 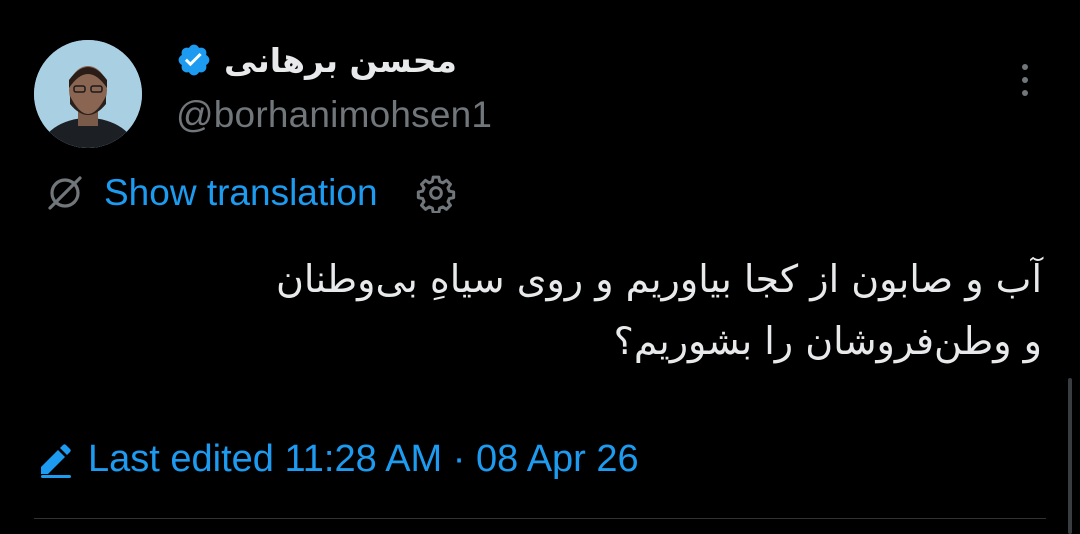 What do you see at coordinates (194, 60) in the screenshot?
I see `verified-badge-icon` at bounding box center [194, 60].